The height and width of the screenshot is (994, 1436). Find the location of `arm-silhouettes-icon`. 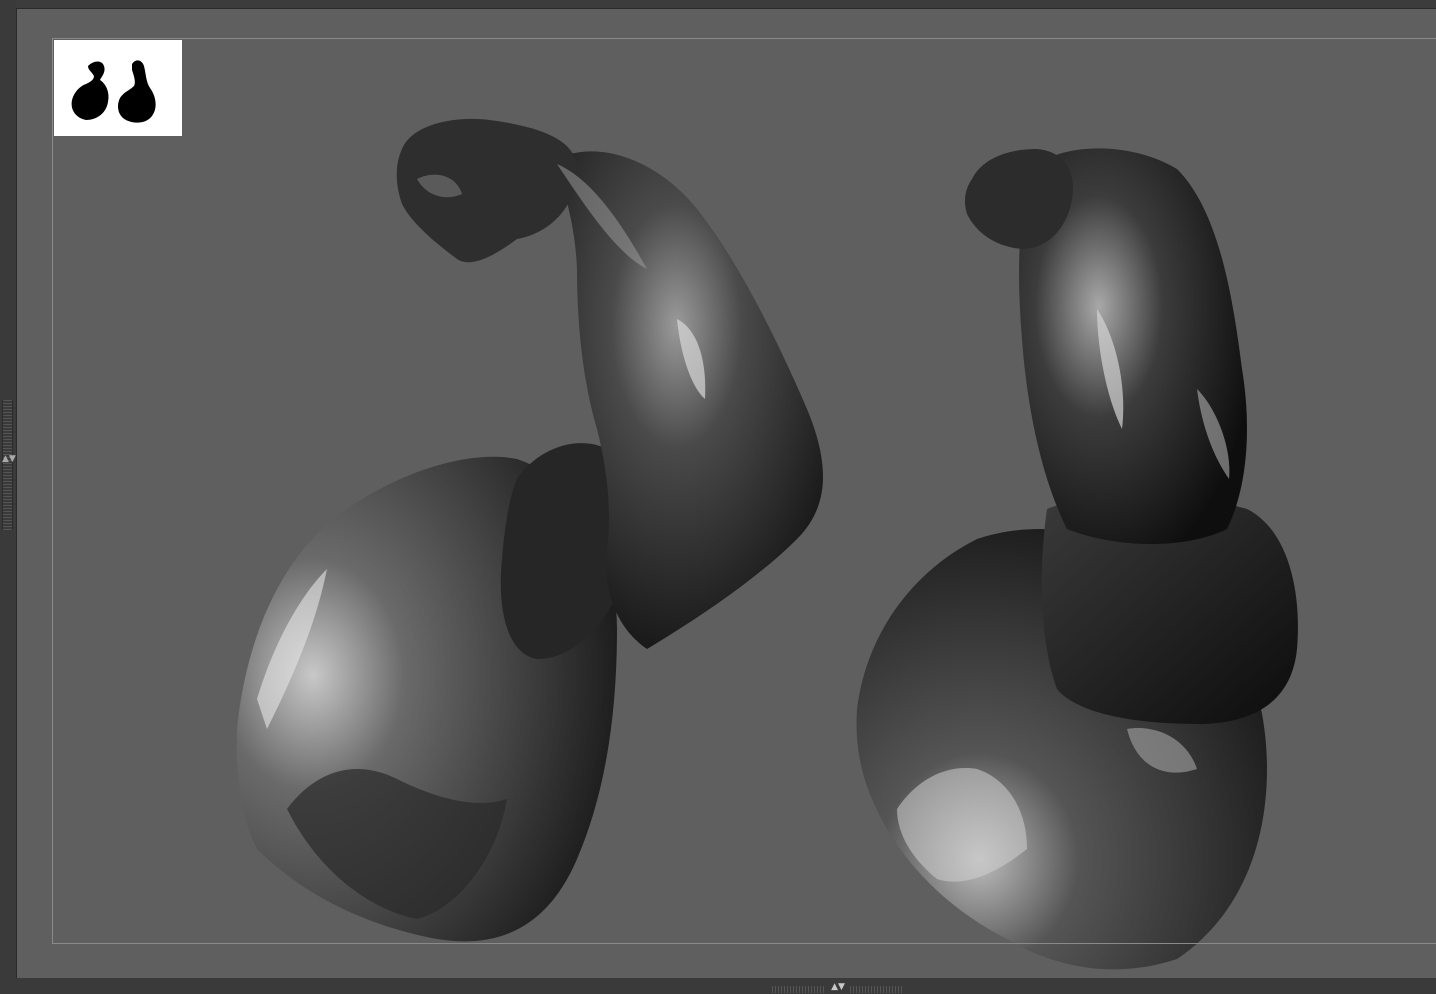

arm-silhouettes-icon is located at coordinates (113, 91).